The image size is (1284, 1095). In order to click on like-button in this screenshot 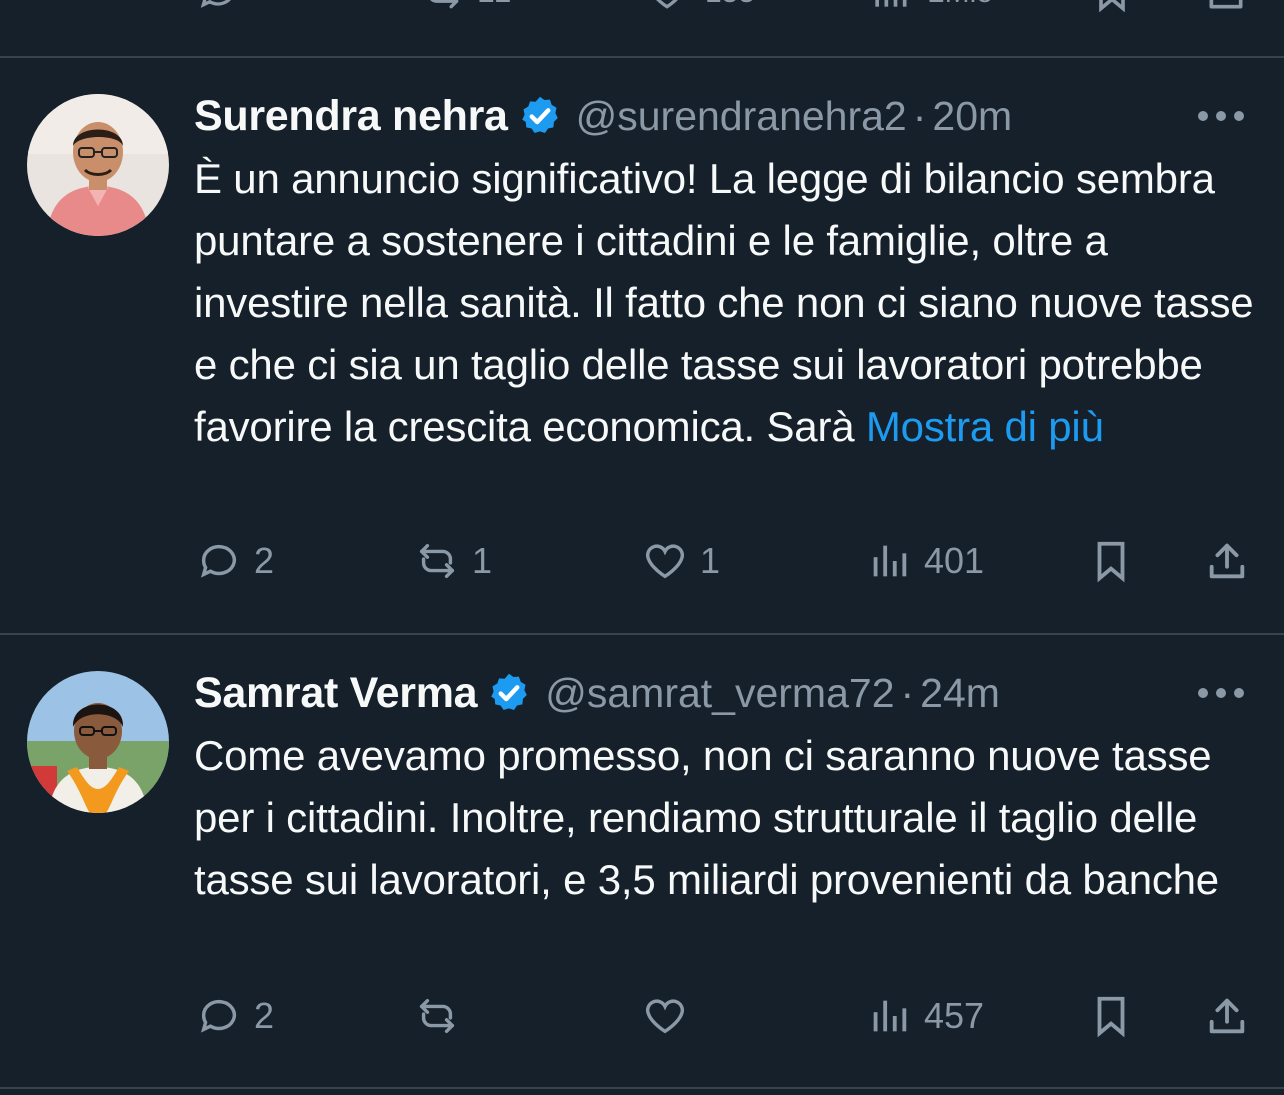, I will do `click(671, 1016)`.